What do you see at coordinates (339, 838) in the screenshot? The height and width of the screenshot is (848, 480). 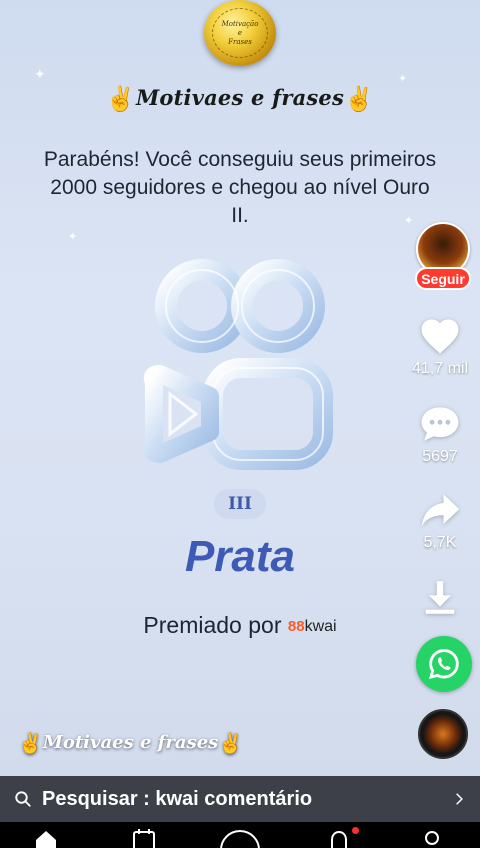 I see `notifications-bell-icon` at bounding box center [339, 838].